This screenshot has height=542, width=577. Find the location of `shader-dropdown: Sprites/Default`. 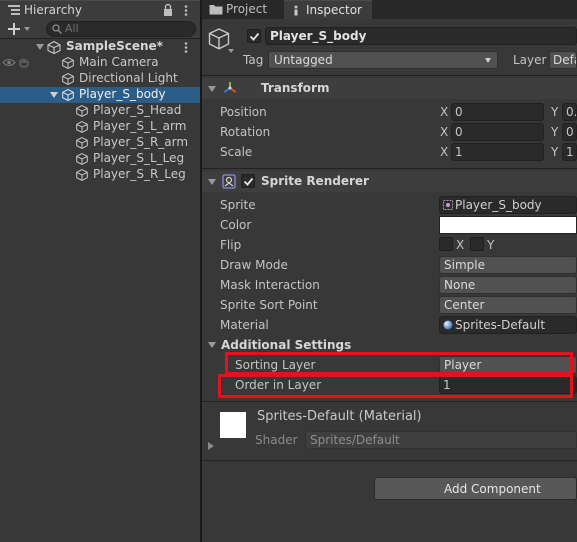

shader-dropdown: Sprites/Default is located at coordinates (441, 440).